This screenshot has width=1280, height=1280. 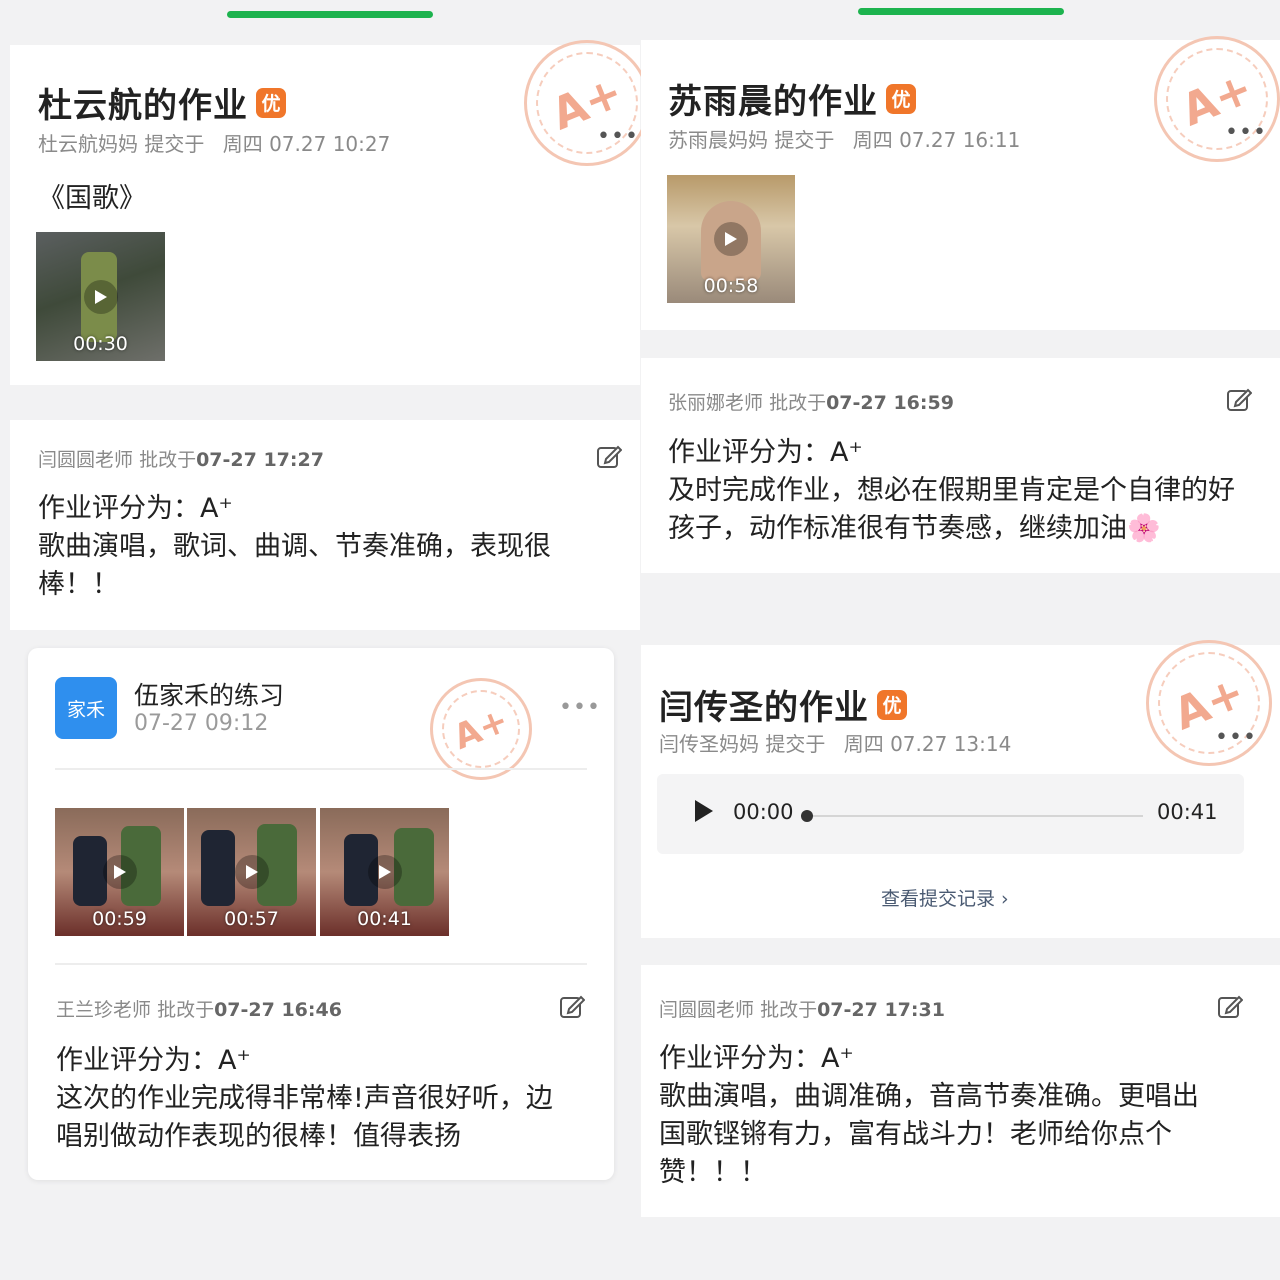 I want to click on review-comment-2: 国歌铿锵有力，富有战斗力！老师给你点个, so click(x=915, y=1134).